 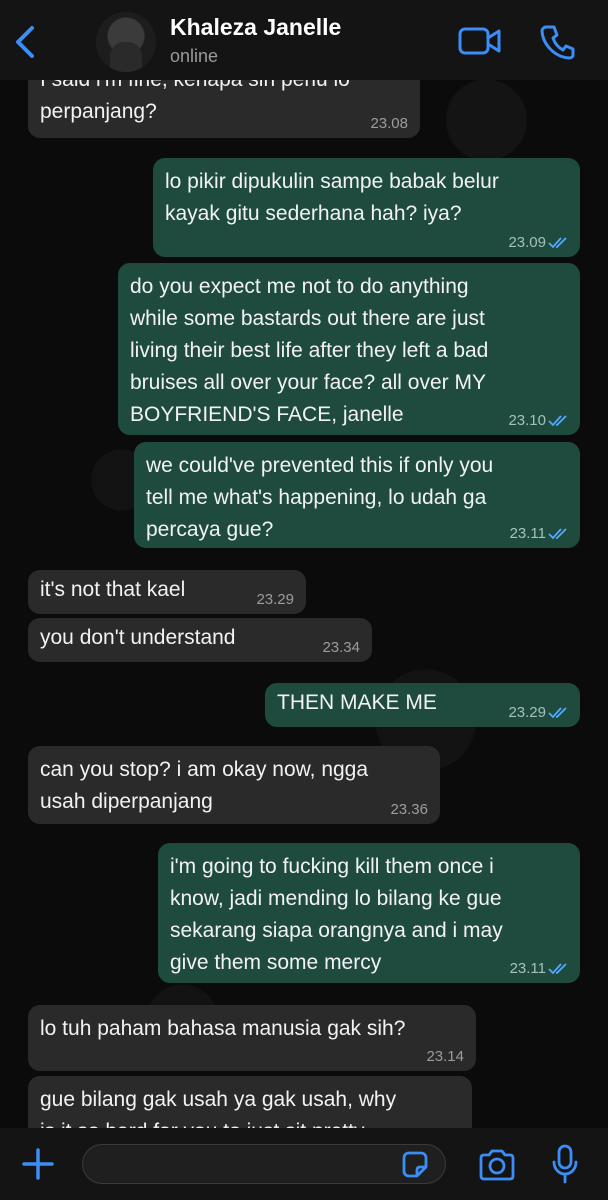 What do you see at coordinates (223, 1028) in the screenshot?
I see `message-text: lo tuh paham bahasa manusia gak sih?` at bounding box center [223, 1028].